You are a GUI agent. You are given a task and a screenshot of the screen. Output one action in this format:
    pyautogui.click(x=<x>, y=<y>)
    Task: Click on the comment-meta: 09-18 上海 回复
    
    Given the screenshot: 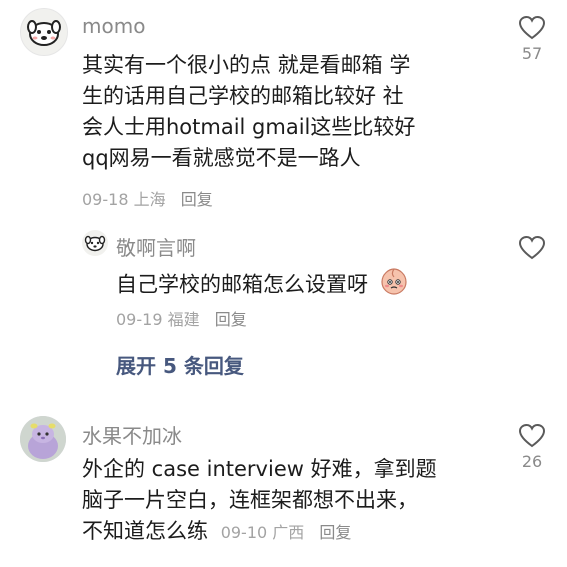 What is the action you would take?
    pyautogui.click(x=147, y=198)
    